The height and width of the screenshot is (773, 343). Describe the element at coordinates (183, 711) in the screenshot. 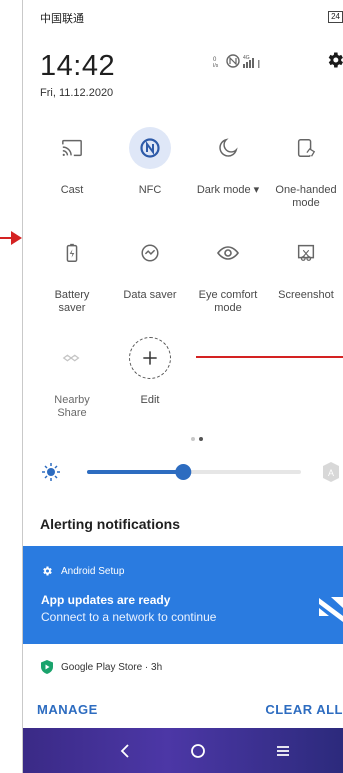

I see `notification-actions: MANAGE CLEAR ALL` at that location.